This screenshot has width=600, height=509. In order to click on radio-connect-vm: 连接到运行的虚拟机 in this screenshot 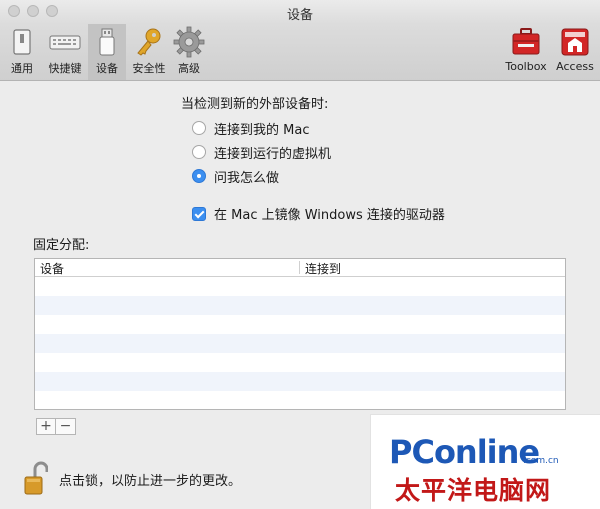, I will do `click(262, 152)`.